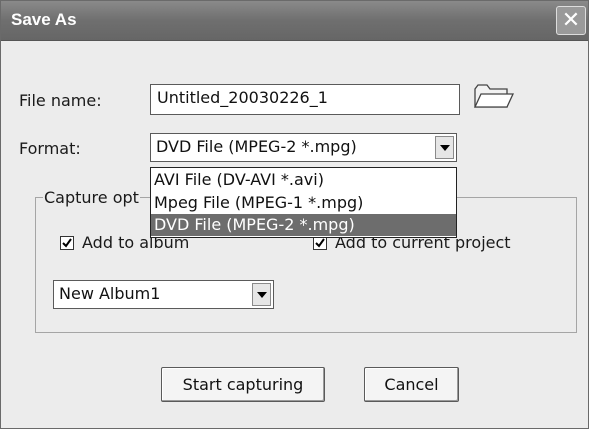 The height and width of the screenshot is (431, 591). Describe the element at coordinates (44, 19) in the screenshot. I see `dialog-title: Save As` at that location.